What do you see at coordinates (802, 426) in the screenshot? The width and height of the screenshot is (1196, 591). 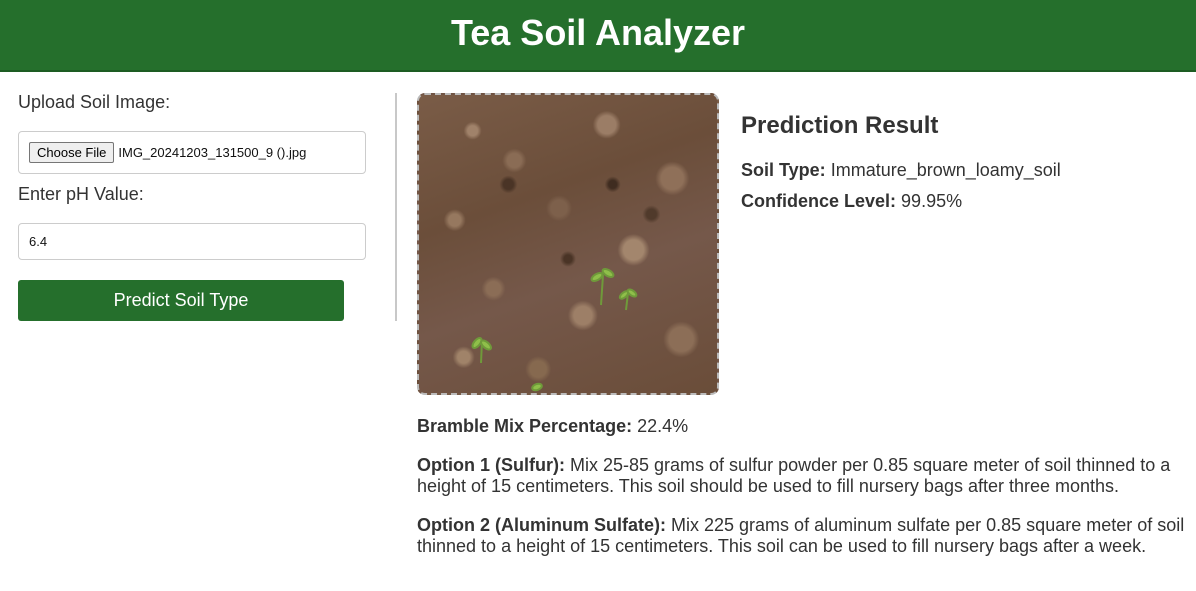 I see `bramble-mix-line: Bramble Mix Percentage: 22.4%` at bounding box center [802, 426].